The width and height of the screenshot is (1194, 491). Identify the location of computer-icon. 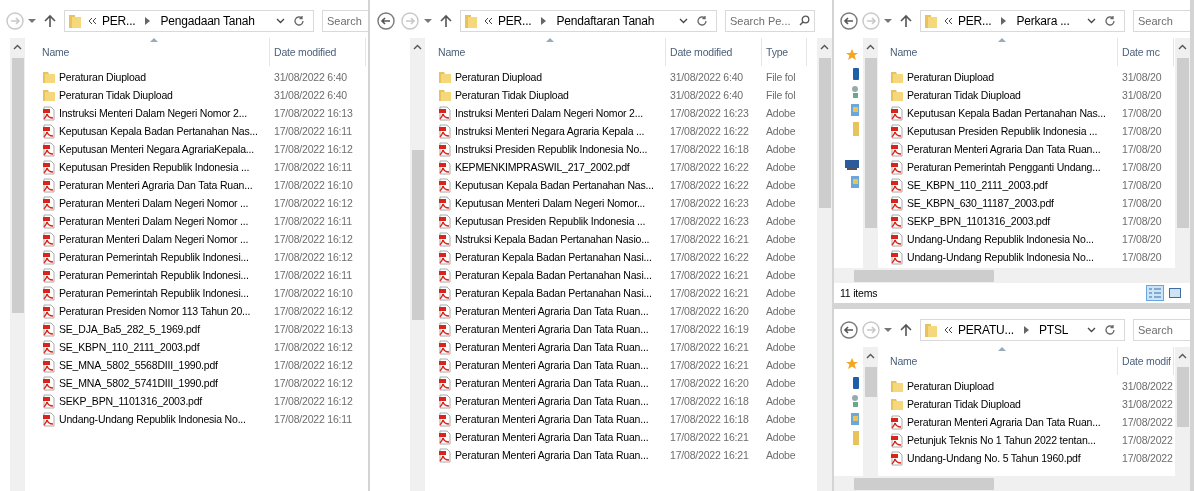
(852, 165).